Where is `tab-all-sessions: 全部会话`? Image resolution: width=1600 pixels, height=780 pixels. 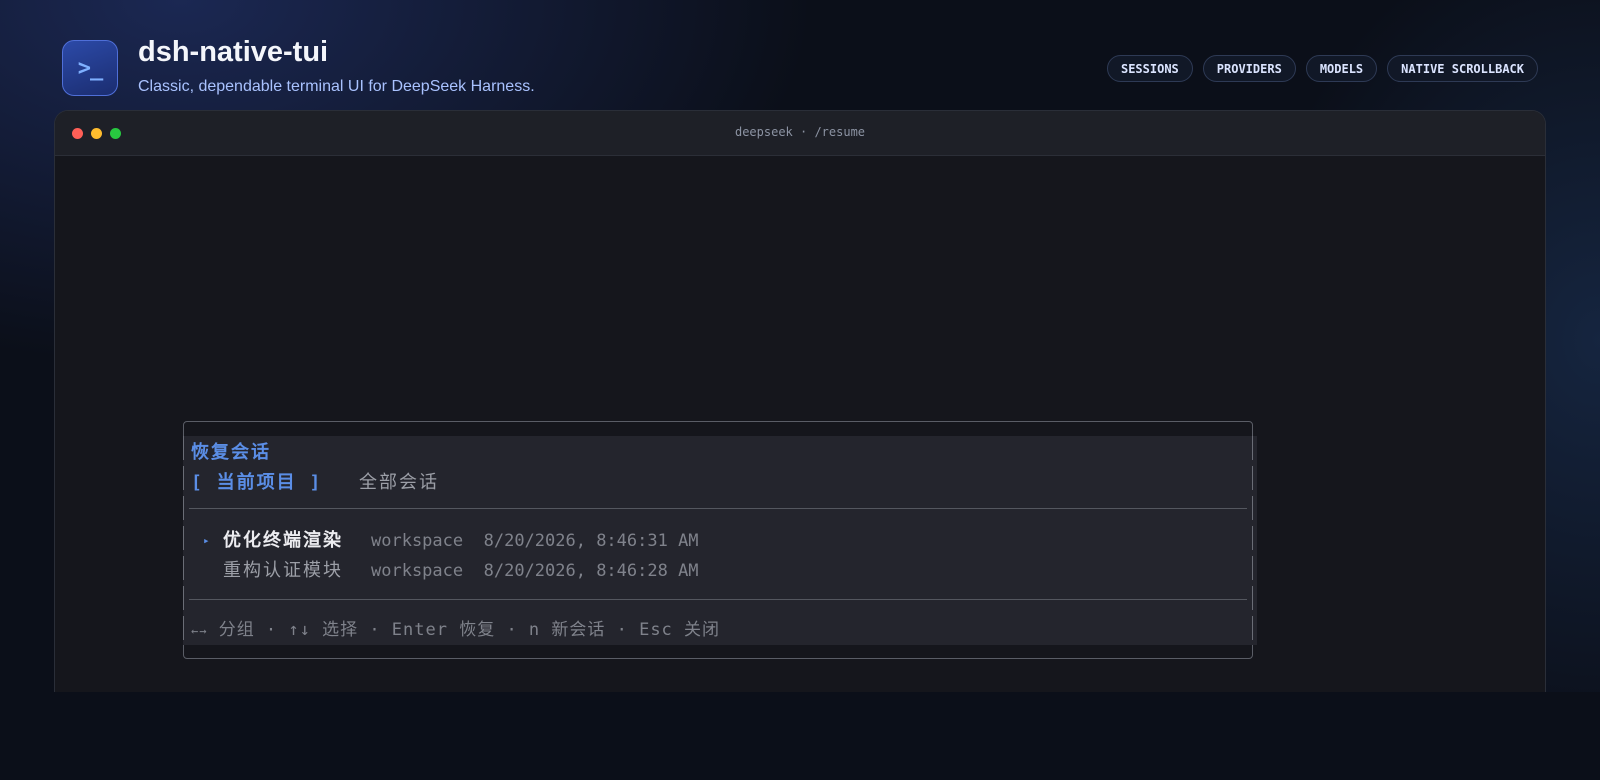
tab-all-sessions: 全部会话 is located at coordinates (399, 483).